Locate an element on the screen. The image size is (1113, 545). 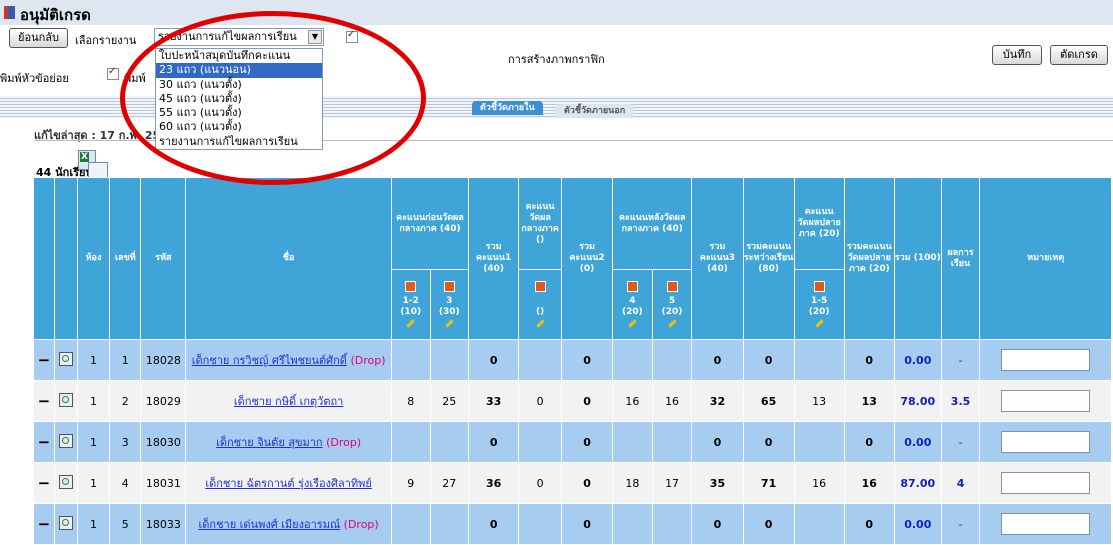
tab-internal-indicators: ตัวชี้วัดภายใน is located at coordinates (507, 108).